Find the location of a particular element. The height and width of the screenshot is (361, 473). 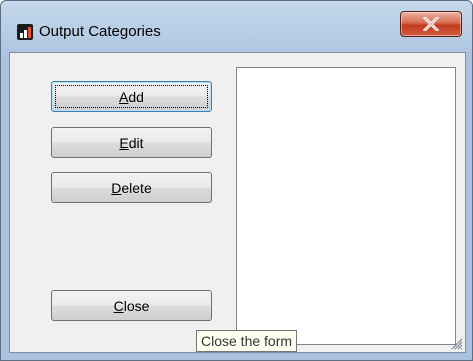

close-button: Close is located at coordinates (131, 305).